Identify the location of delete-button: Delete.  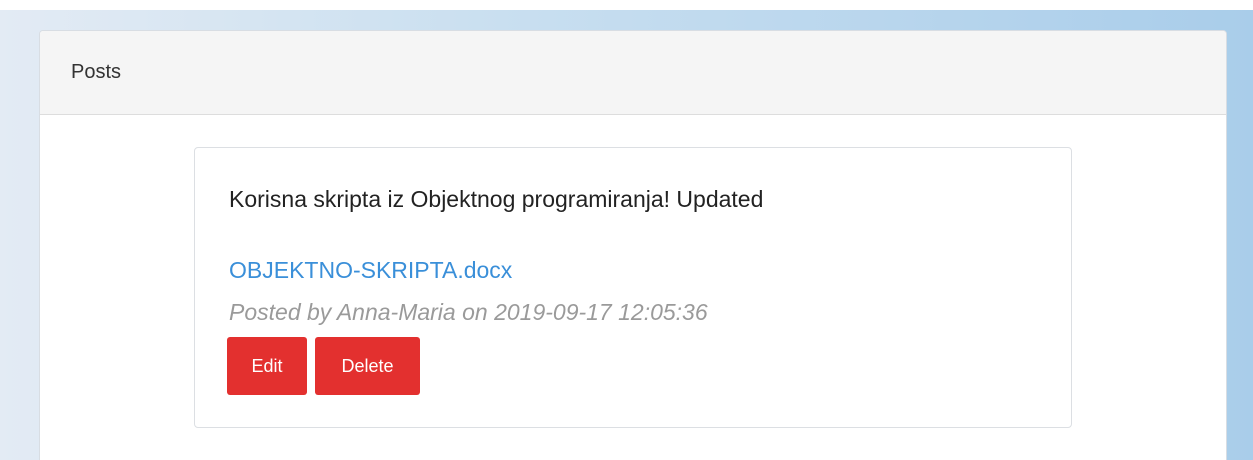
(367, 366).